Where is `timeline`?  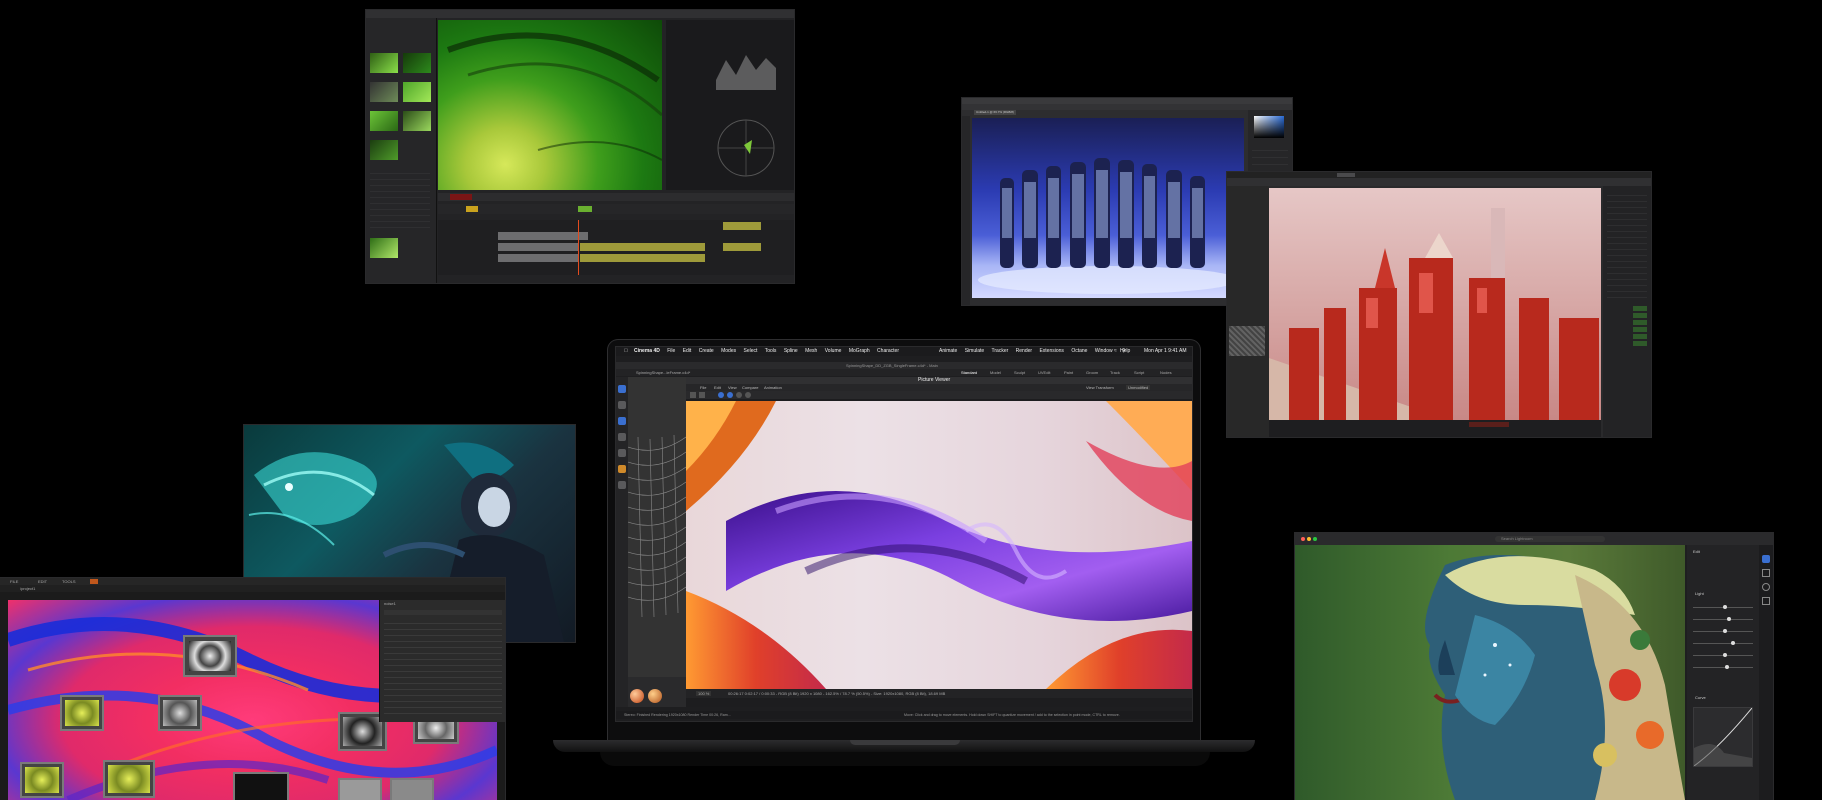 timeline is located at coordinates (616, 247).